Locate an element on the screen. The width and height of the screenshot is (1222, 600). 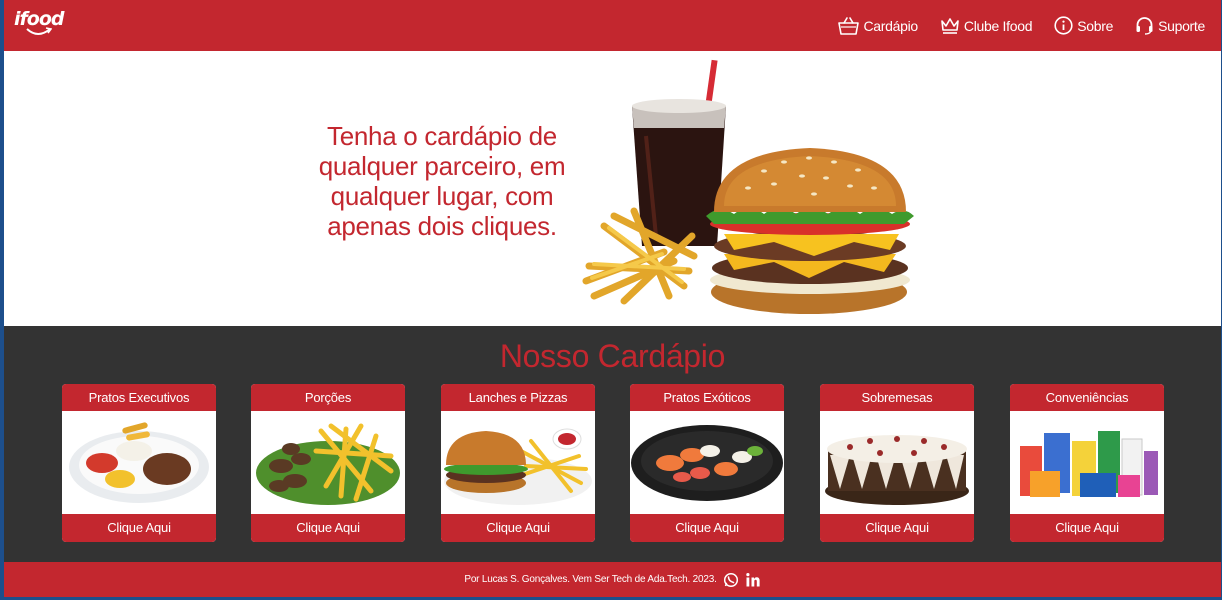
linkedin-icon is located at coordinates (753, 580).